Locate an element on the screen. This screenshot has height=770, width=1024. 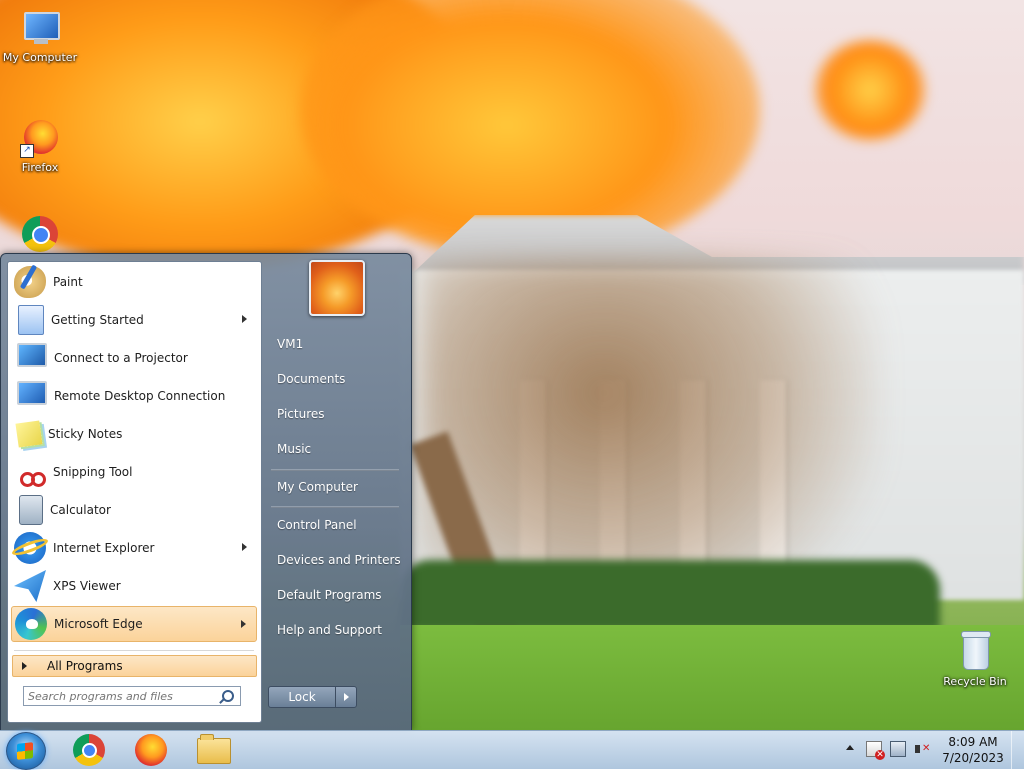
file-explorer-icon is located at coordinates (214, 749).